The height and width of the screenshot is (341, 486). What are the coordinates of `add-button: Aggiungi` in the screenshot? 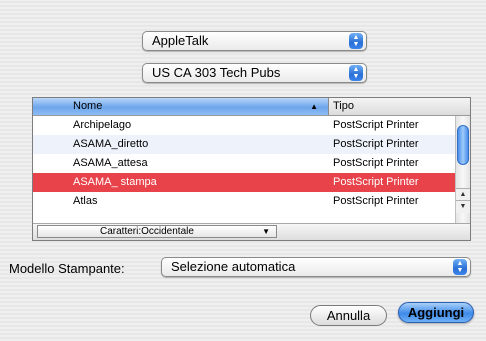 It's located at (436, 312).